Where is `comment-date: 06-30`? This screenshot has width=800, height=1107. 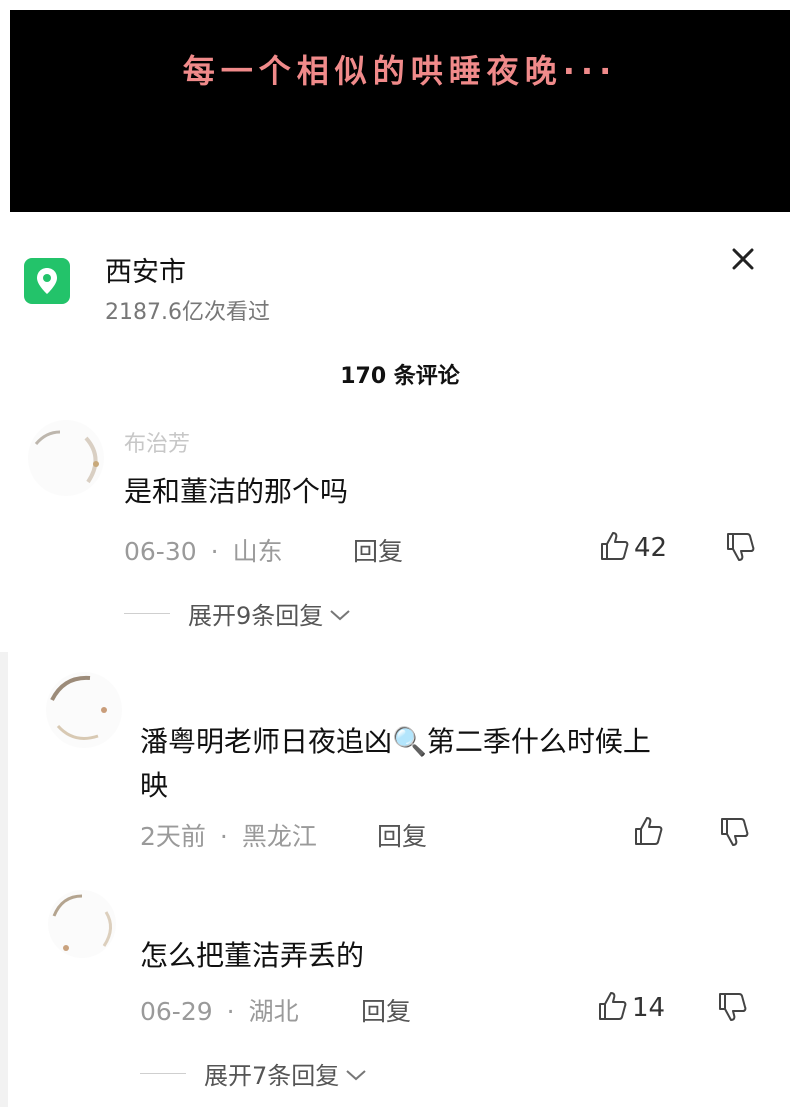 comment-date: 06-30 is located at coordinates (160, 551).